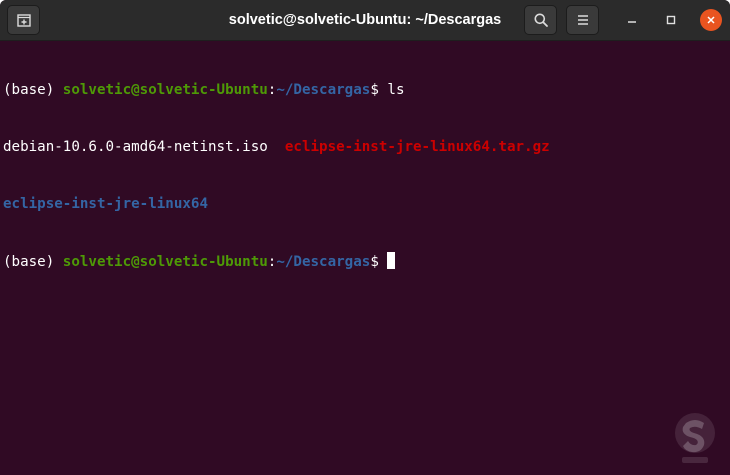 This screenshot has width=730, height=475. I want to click on search-button, so click(540, 20).